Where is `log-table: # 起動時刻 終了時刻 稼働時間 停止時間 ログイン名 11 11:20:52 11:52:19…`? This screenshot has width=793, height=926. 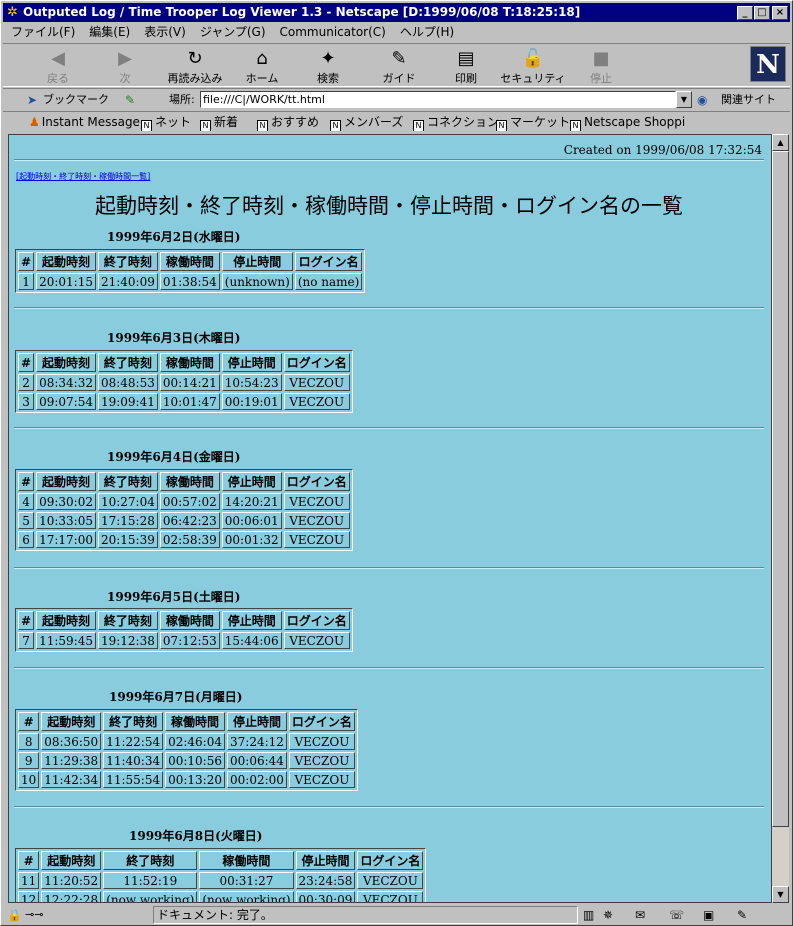
log-table: # 起動時刻 終了時刻 稼働時間 停止時間 ログイン名 11 11:20:52 11:52:19… is located at coordinates (221, 875).